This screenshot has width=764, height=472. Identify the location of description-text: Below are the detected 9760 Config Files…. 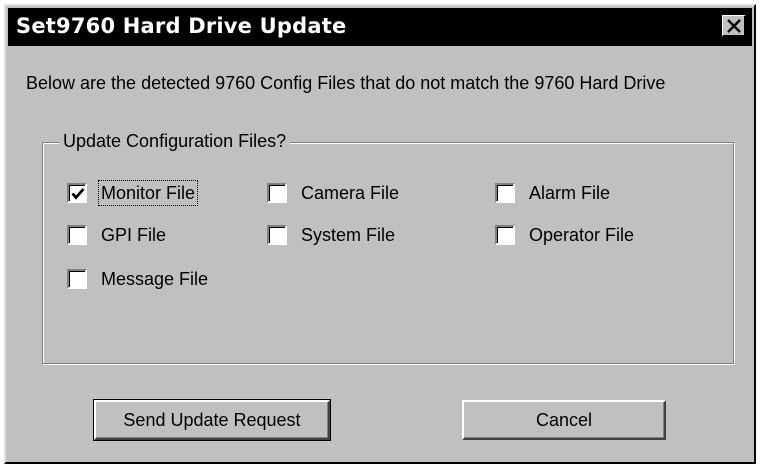
(346, 83).